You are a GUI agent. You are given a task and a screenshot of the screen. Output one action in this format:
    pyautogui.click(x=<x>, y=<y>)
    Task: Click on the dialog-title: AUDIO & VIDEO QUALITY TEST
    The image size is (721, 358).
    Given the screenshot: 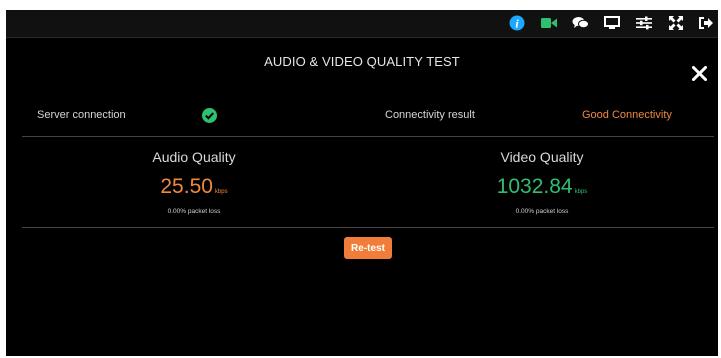 What is the action you would take?
    pyautogui.click(x=362, y=61)
    